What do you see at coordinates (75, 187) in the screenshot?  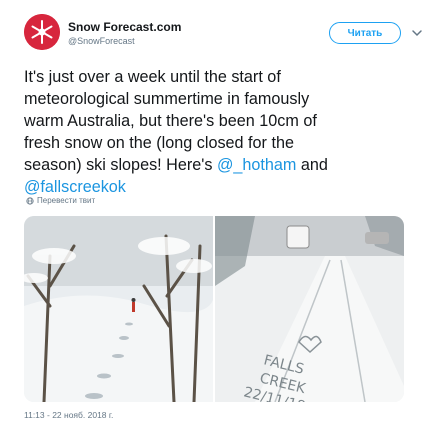 I see `mention-fallscreekok: @fallscreekok` at bounding box center [75, 187].